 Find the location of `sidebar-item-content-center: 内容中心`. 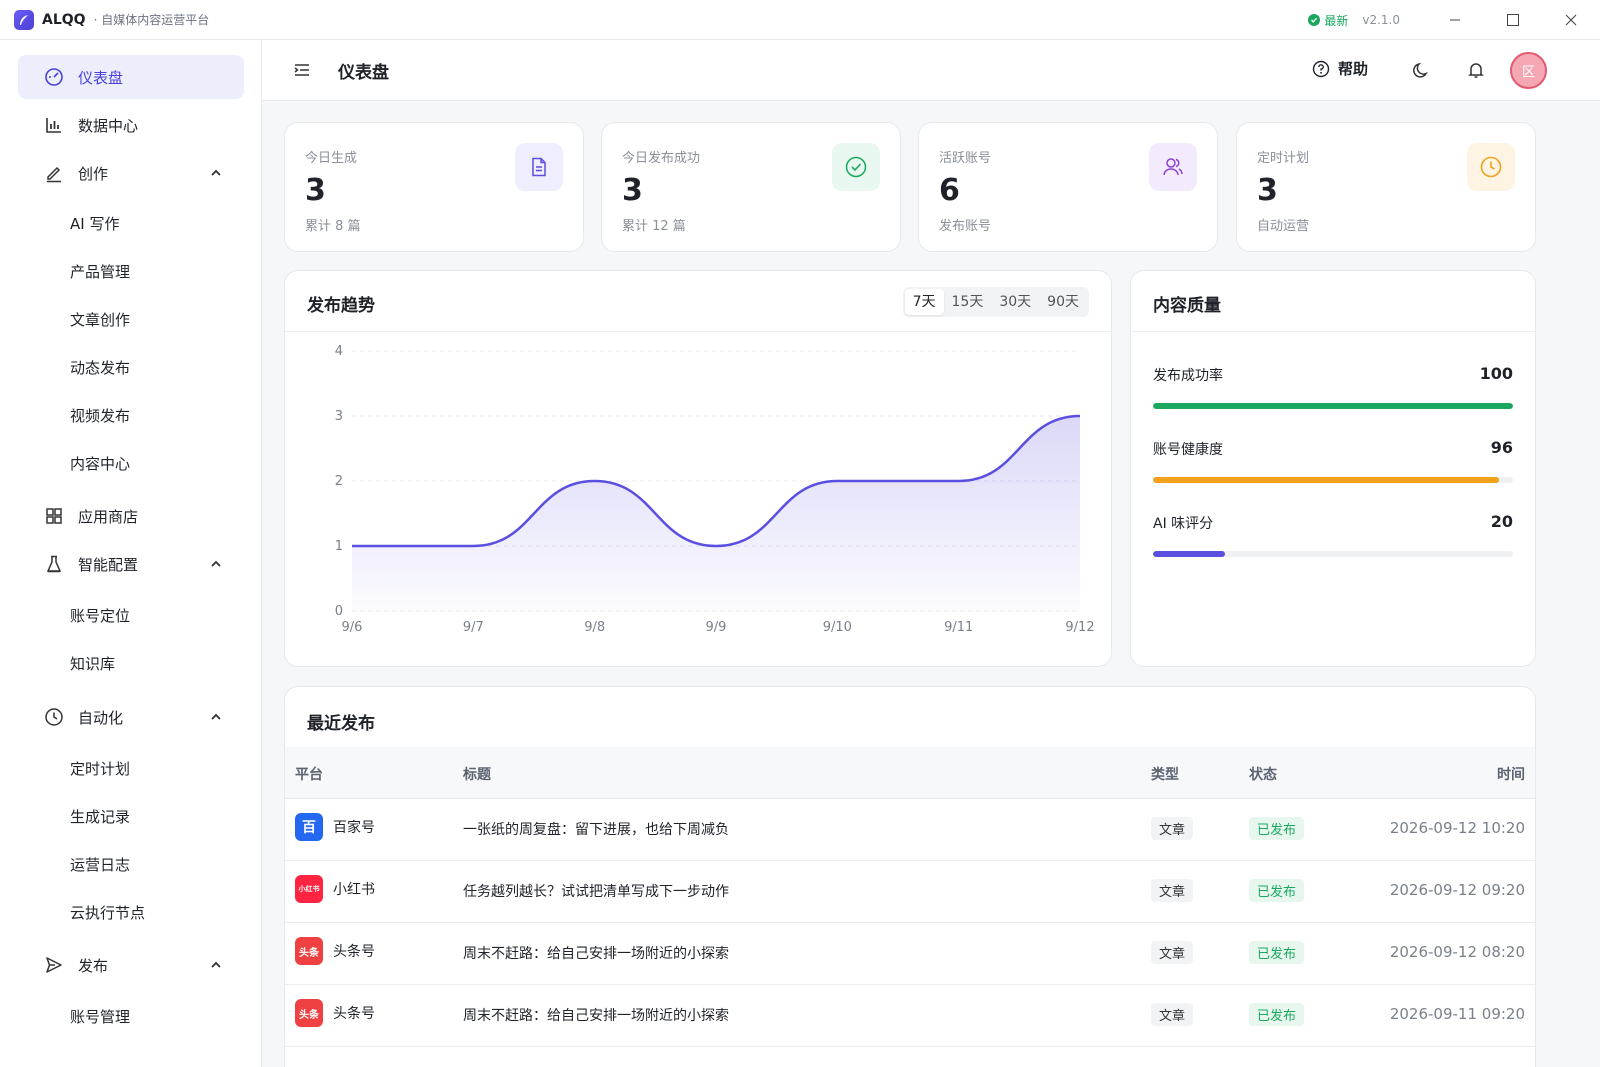

sidebar-item-content-center: 内容中心 is located at coordinates (100, 464).